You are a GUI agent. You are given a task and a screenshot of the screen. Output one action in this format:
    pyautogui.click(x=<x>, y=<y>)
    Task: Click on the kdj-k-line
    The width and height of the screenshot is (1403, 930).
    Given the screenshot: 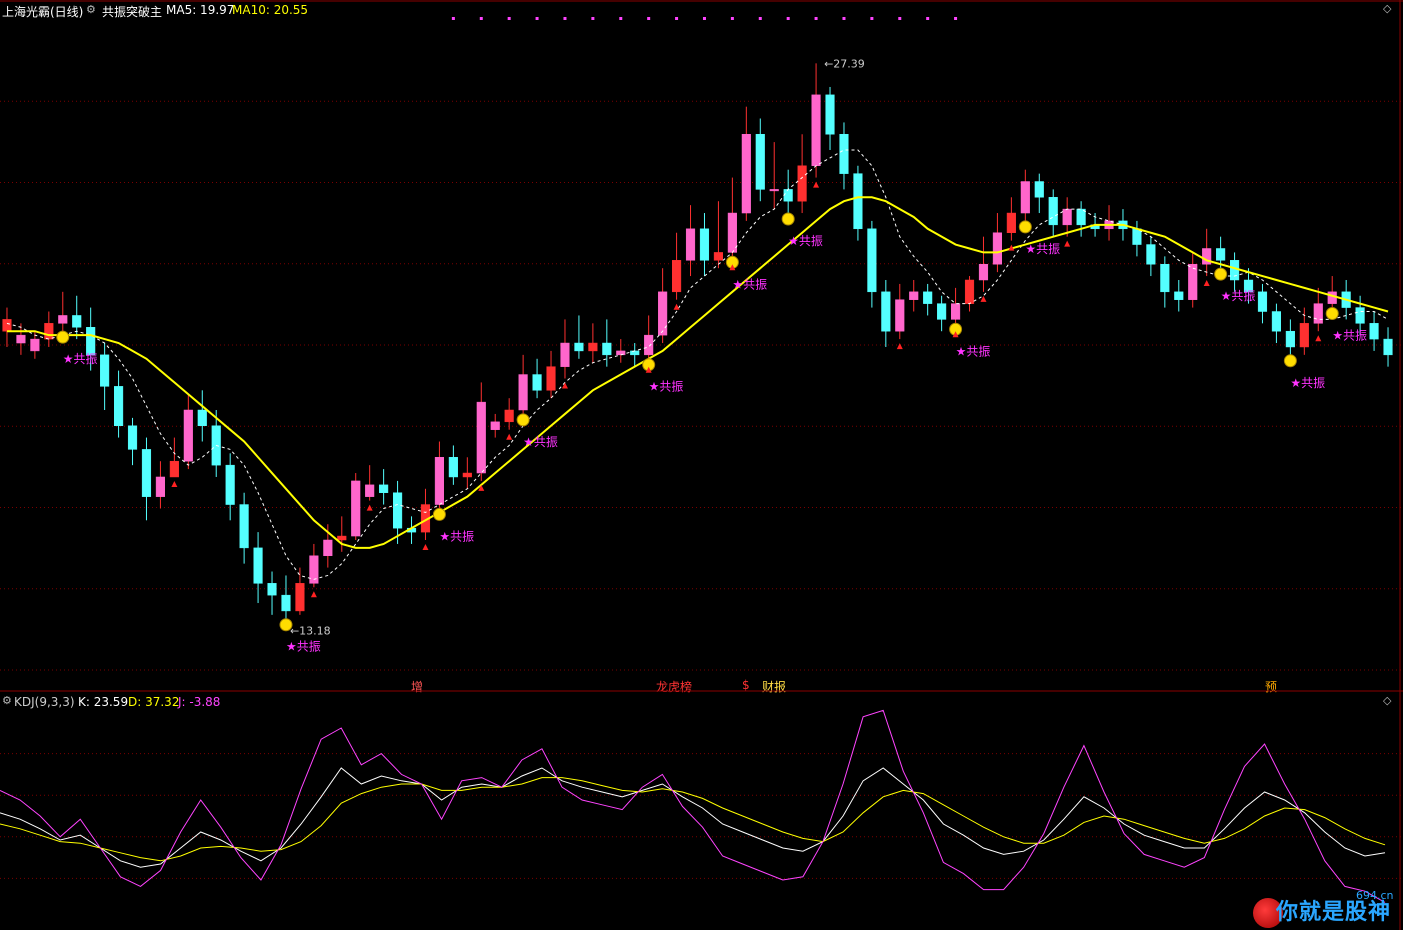 What is the action you would take?
    pyautogui.click(x=693, y=817)
    